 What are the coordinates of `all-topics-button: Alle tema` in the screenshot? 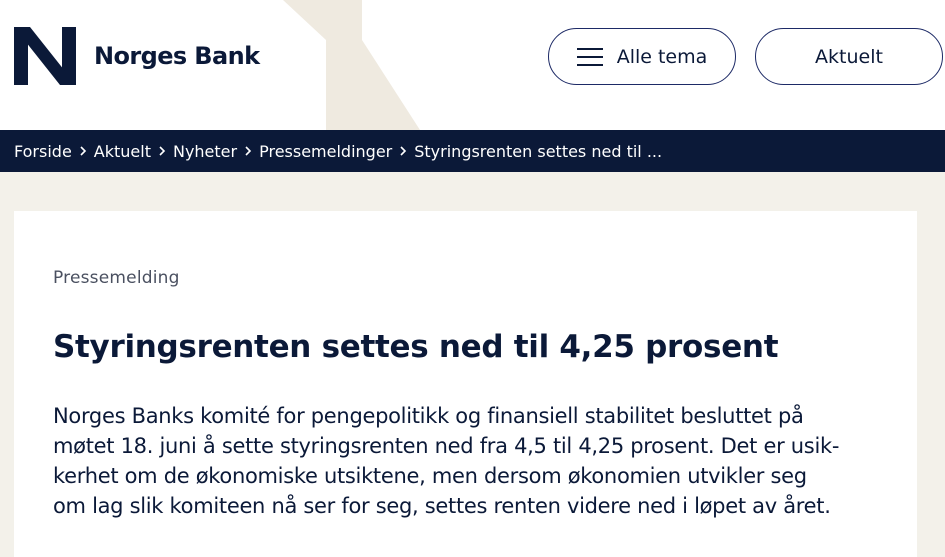 It's located at (642, 56).